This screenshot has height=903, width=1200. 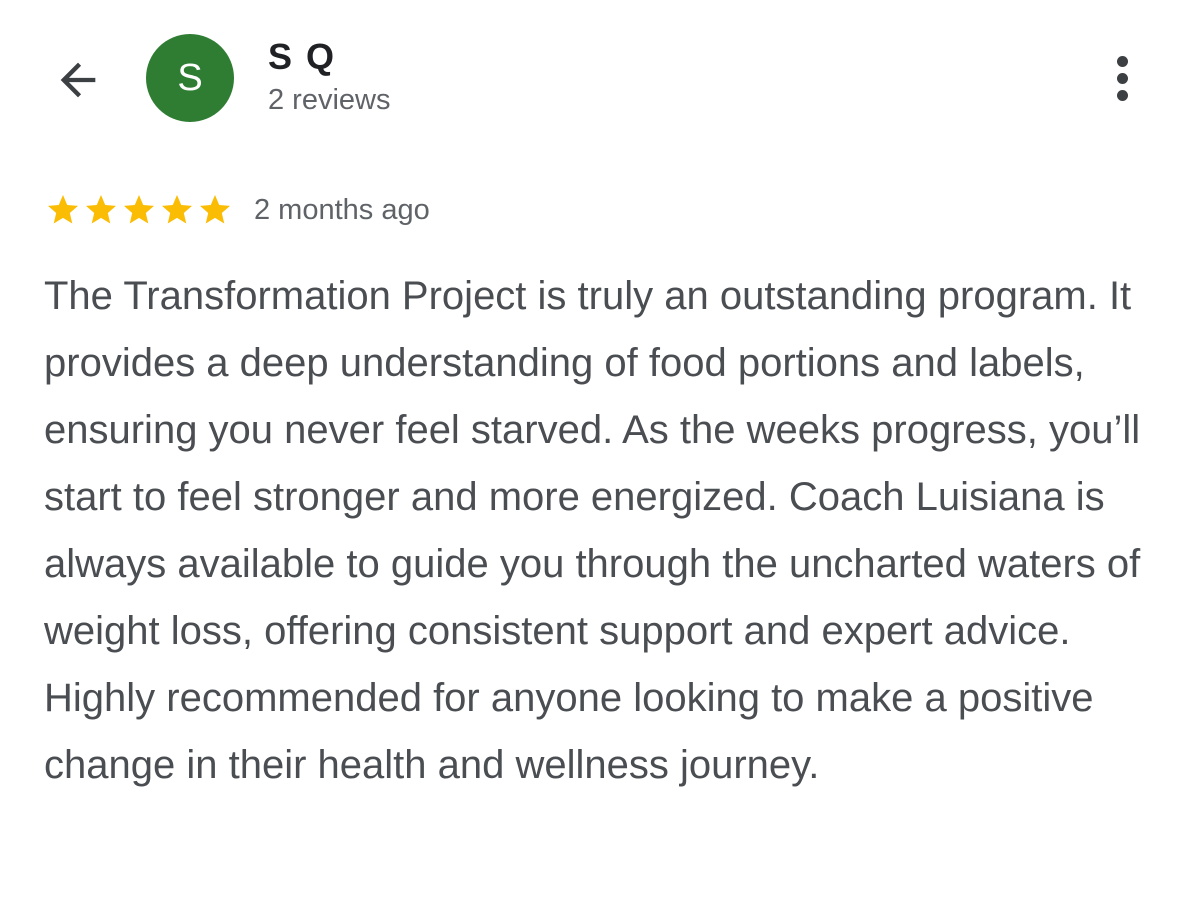 I want to click on review-count: 2 reviews, so click(x=329, y=100).